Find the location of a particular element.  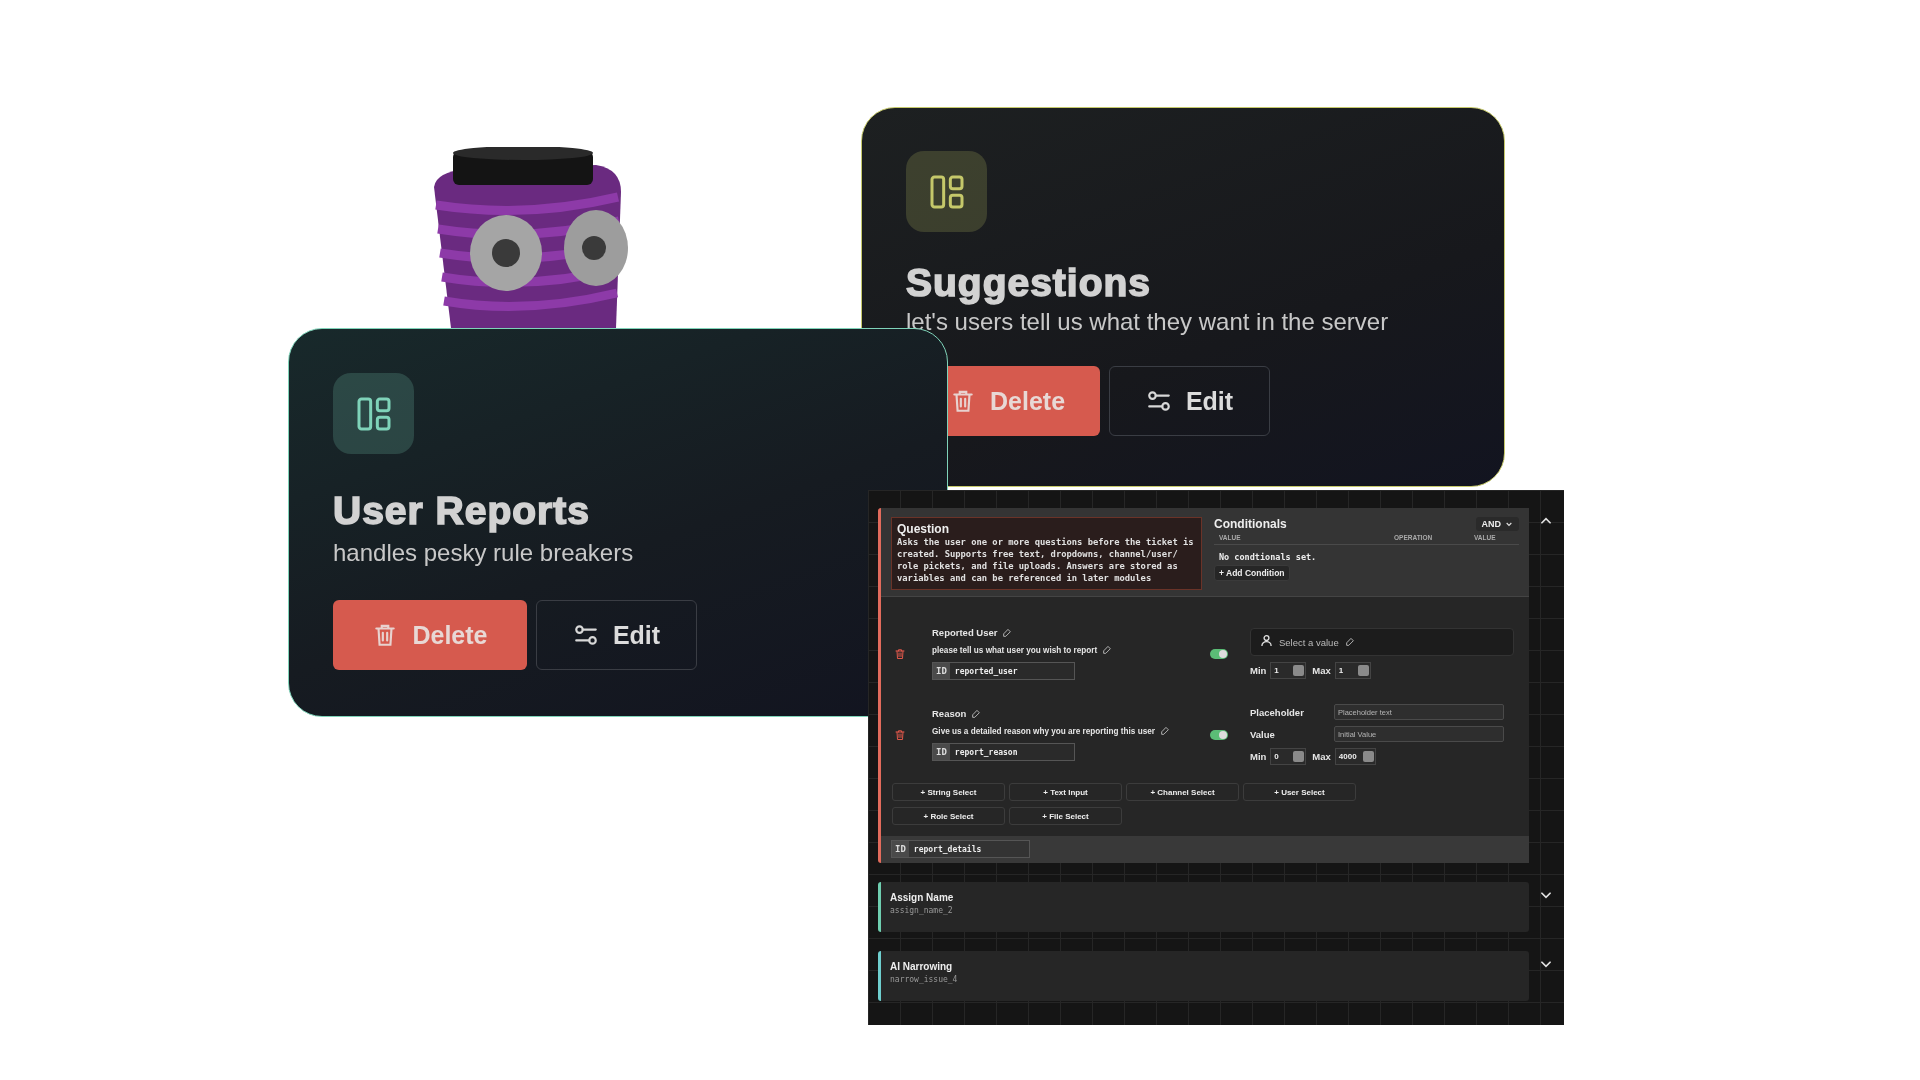

number-field: 4000 is located at coordinates (1355, 756).